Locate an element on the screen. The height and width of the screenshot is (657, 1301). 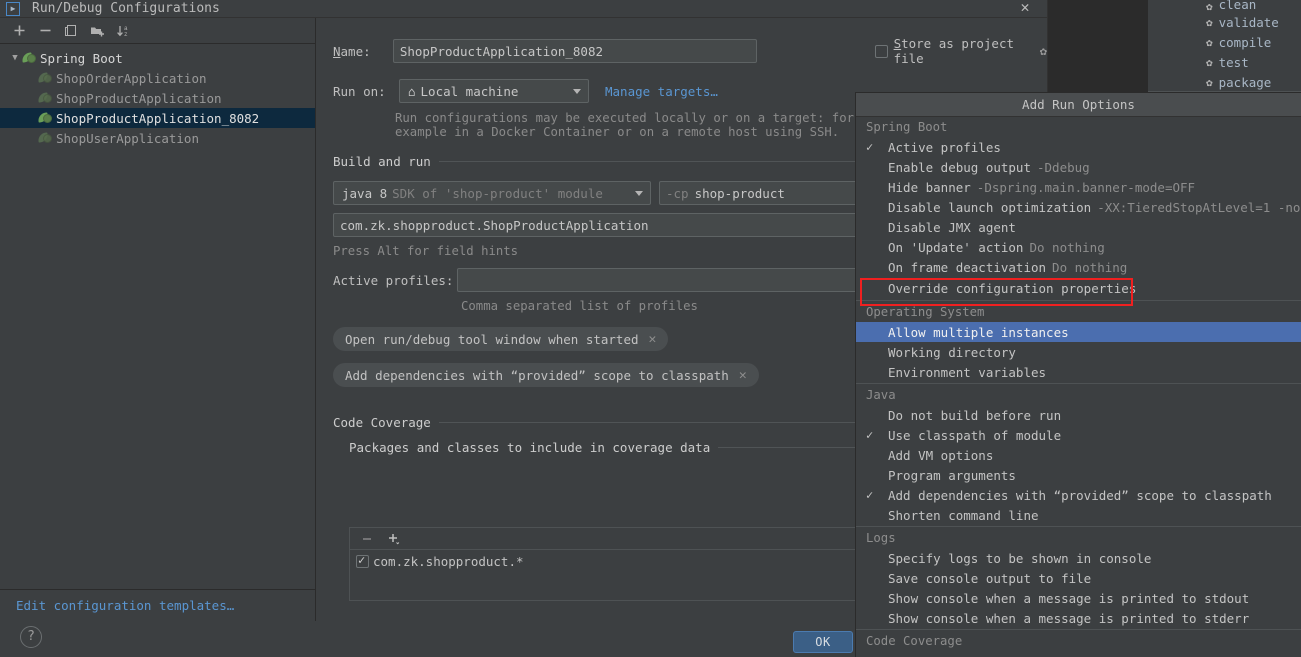
popup-item-on-frame-deactivation: On frame deactivation Do nothing is located at coordinates (1078, 267).